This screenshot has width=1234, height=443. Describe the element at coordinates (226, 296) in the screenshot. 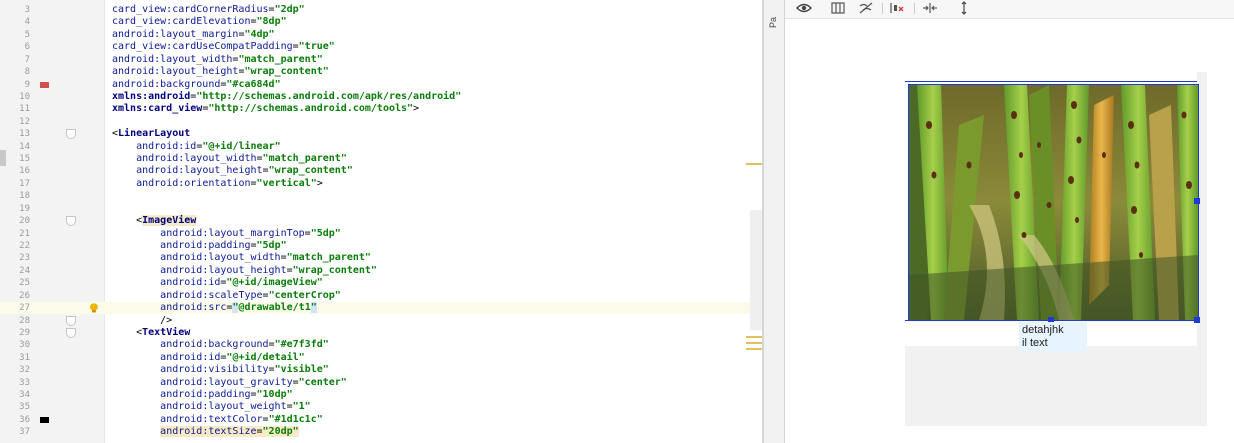

I see `code-text: android:scaleType="centerCrop"` at that location.